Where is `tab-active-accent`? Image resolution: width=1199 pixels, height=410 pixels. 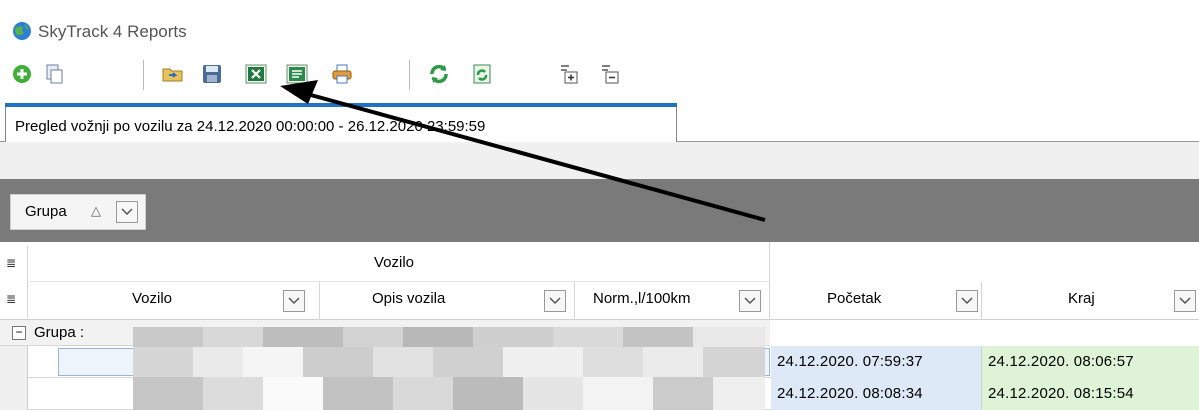 tab-active-accent is located at coordinates (341, 105).